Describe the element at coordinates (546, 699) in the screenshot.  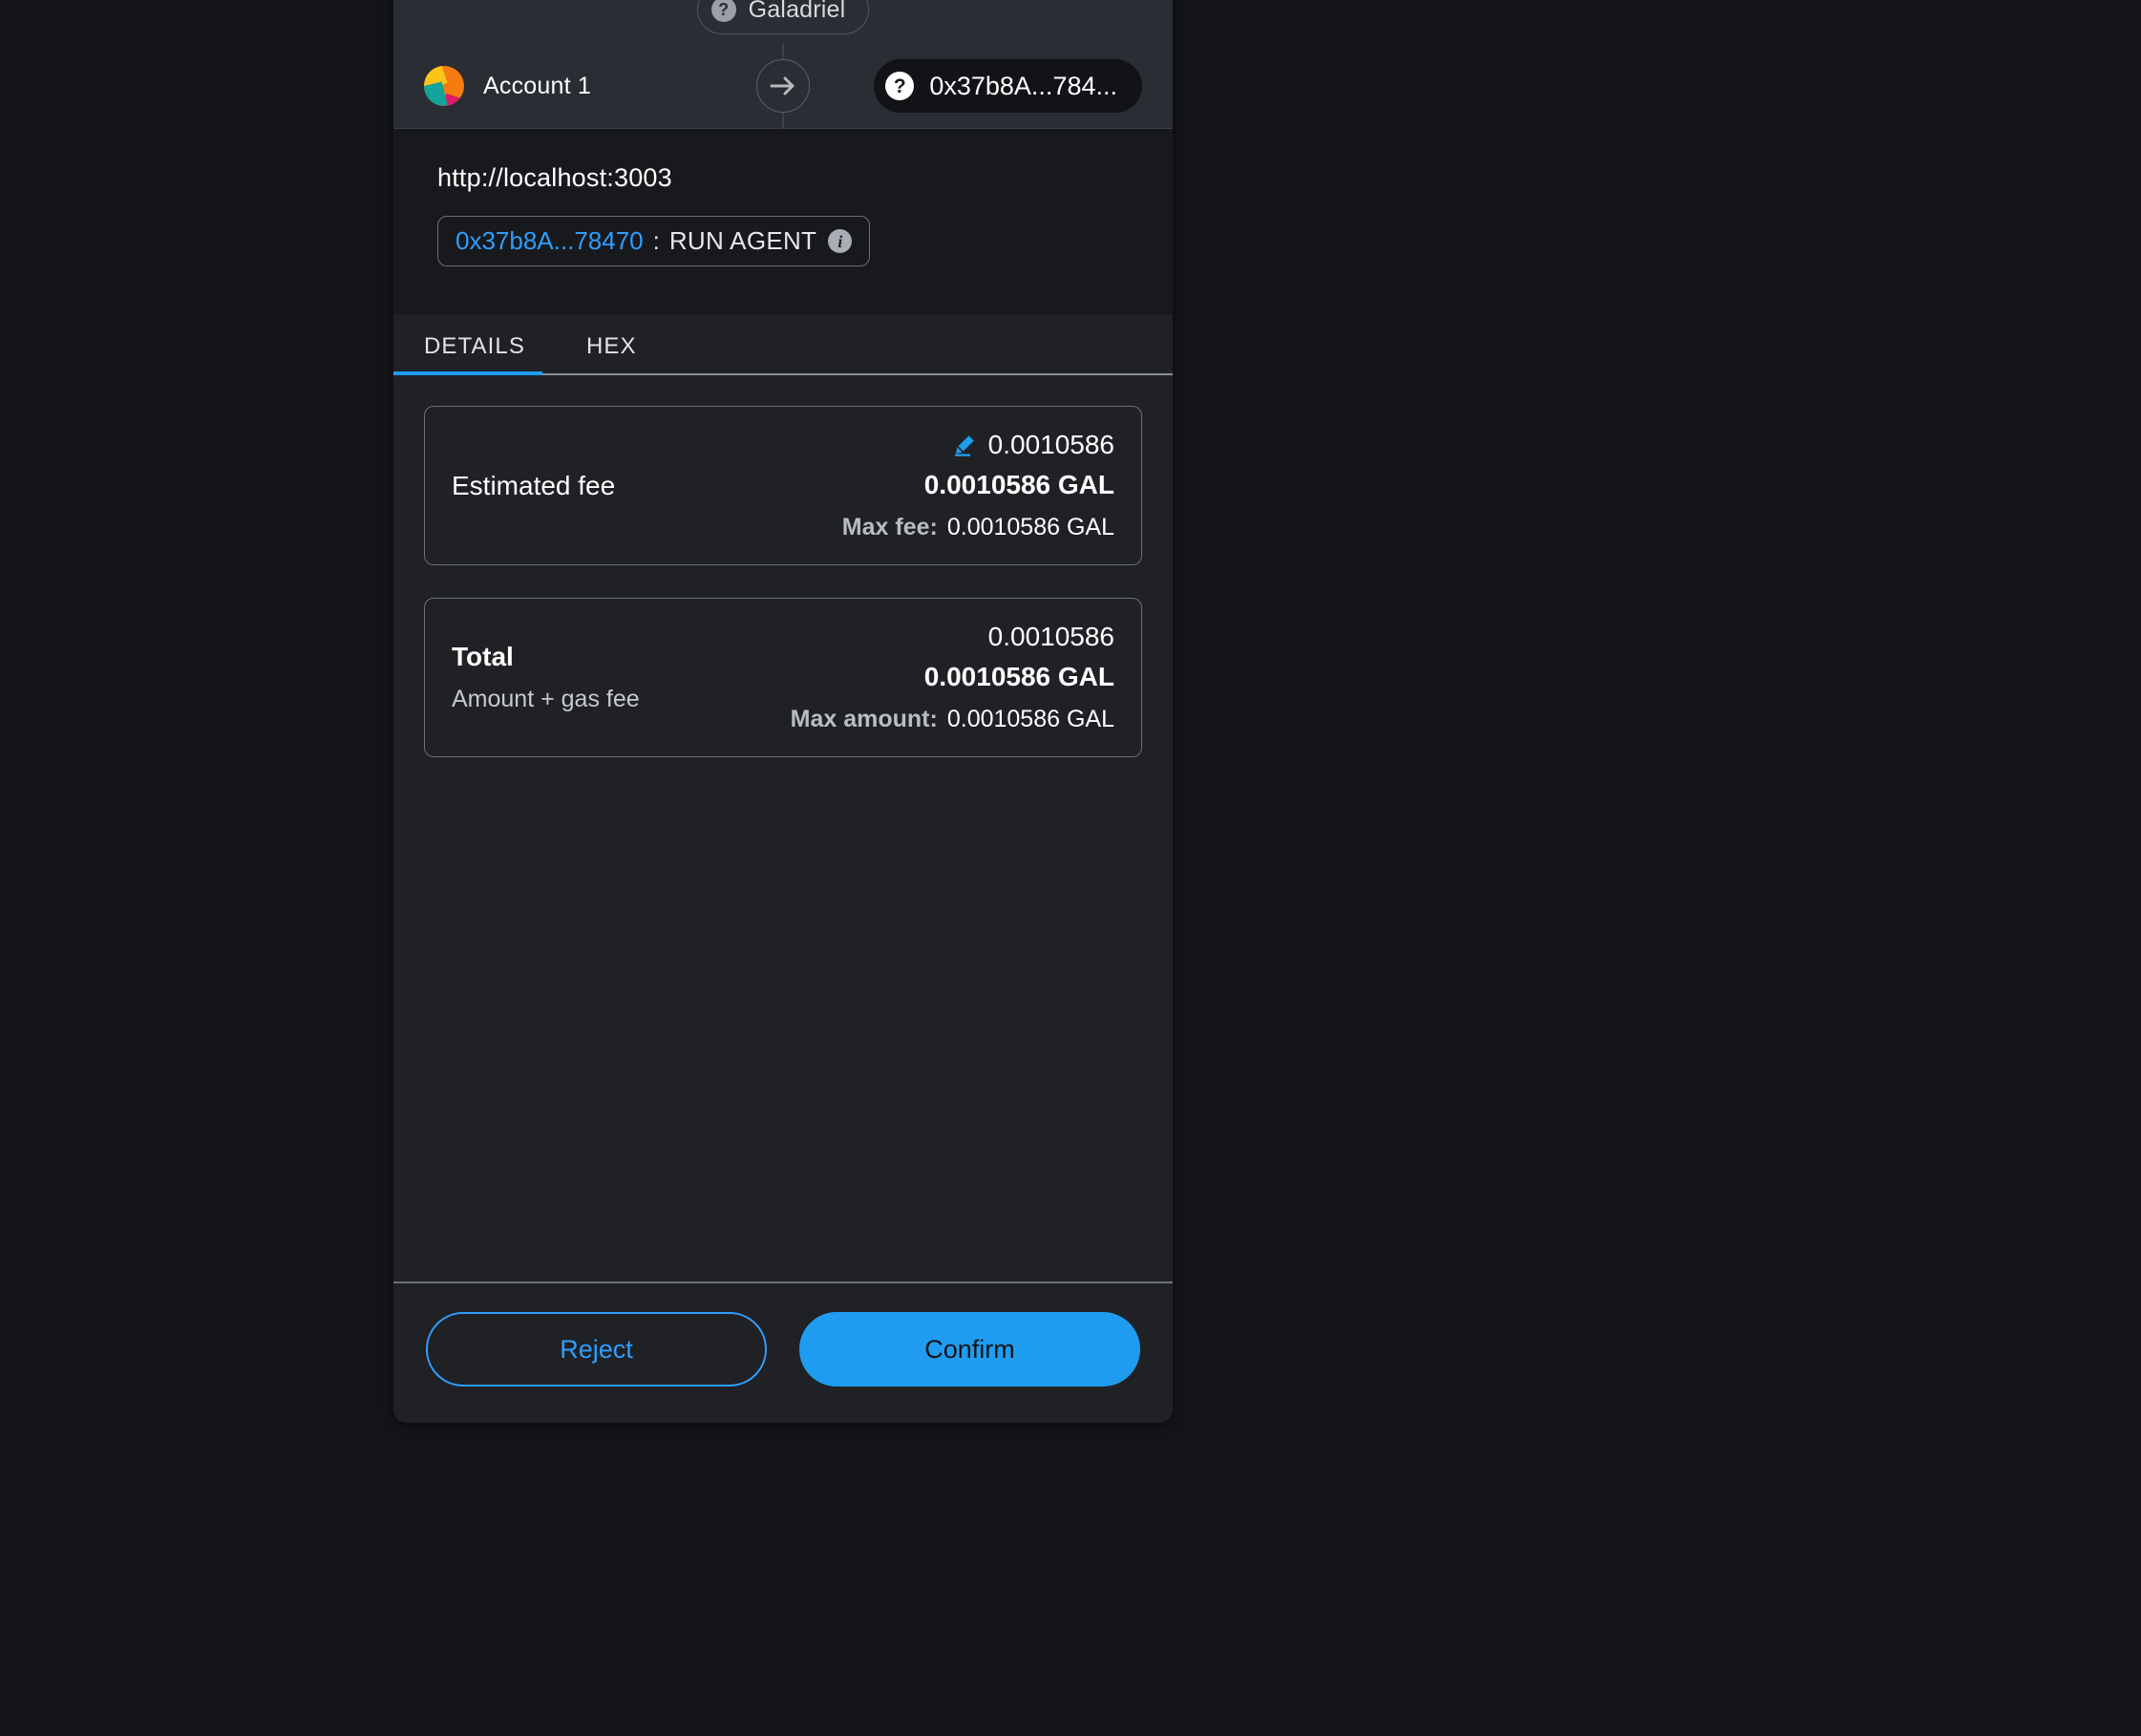
I see `total-sublabel: Amount + gas fee` at that location.